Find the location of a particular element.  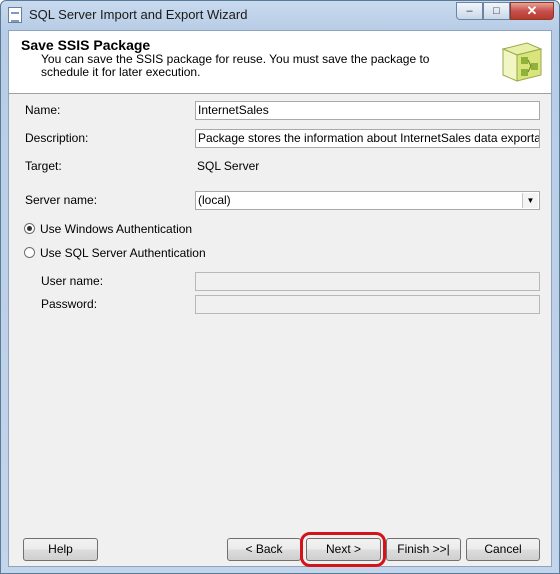

username-label: User name: is located at coordinates (72, 281).